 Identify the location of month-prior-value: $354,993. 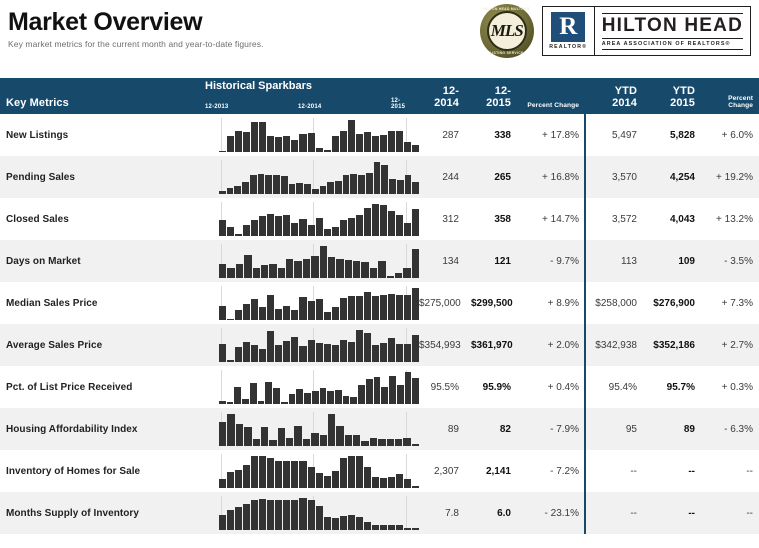
(440, 345).